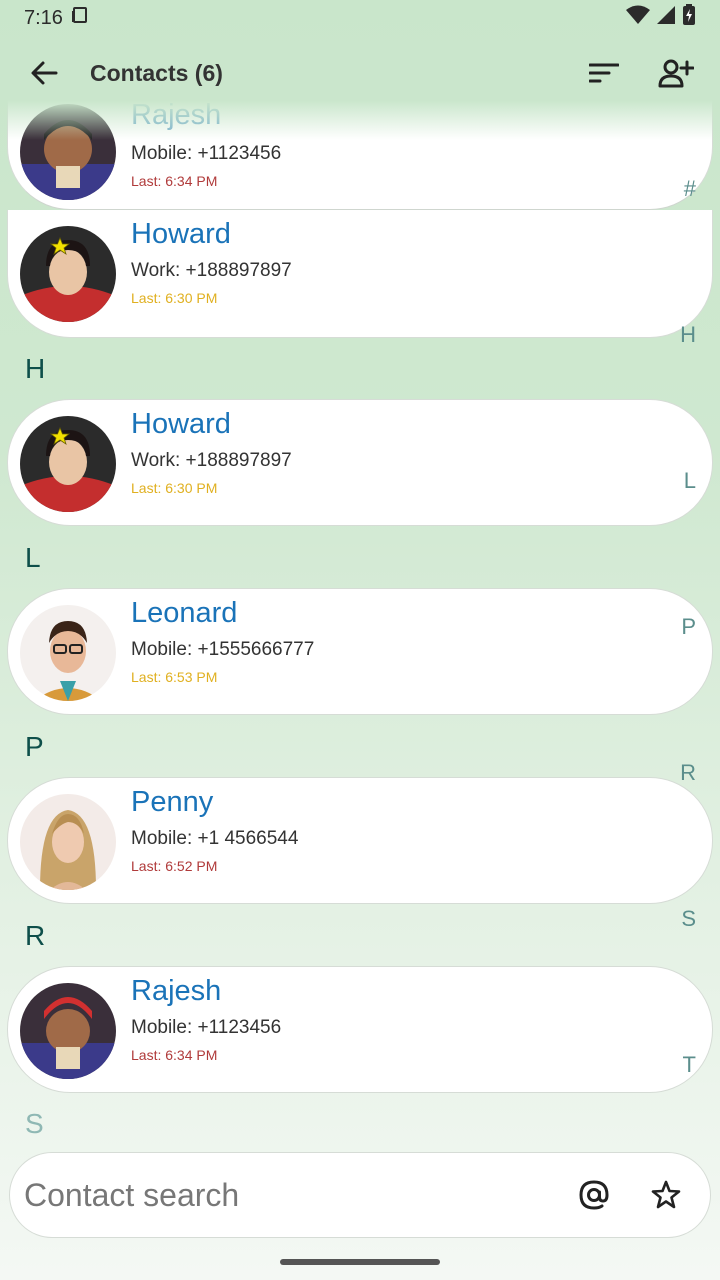  I want to click on star-outline-icon, so click(666, 1194).